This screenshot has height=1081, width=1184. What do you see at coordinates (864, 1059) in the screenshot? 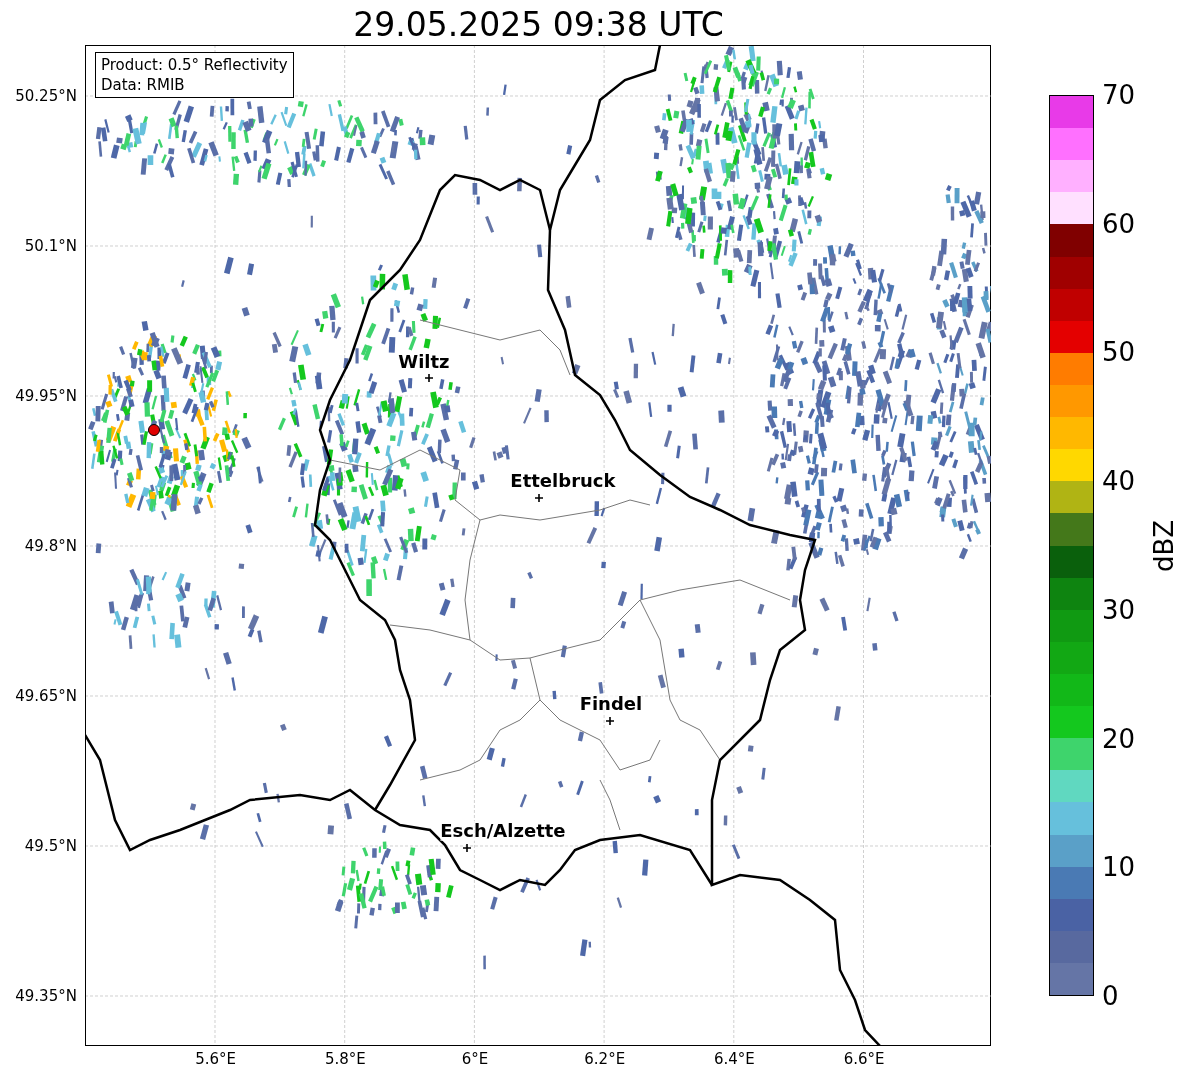
I see `longitude-tick-label: 6.6°E` at bounding box center [864, 1059].